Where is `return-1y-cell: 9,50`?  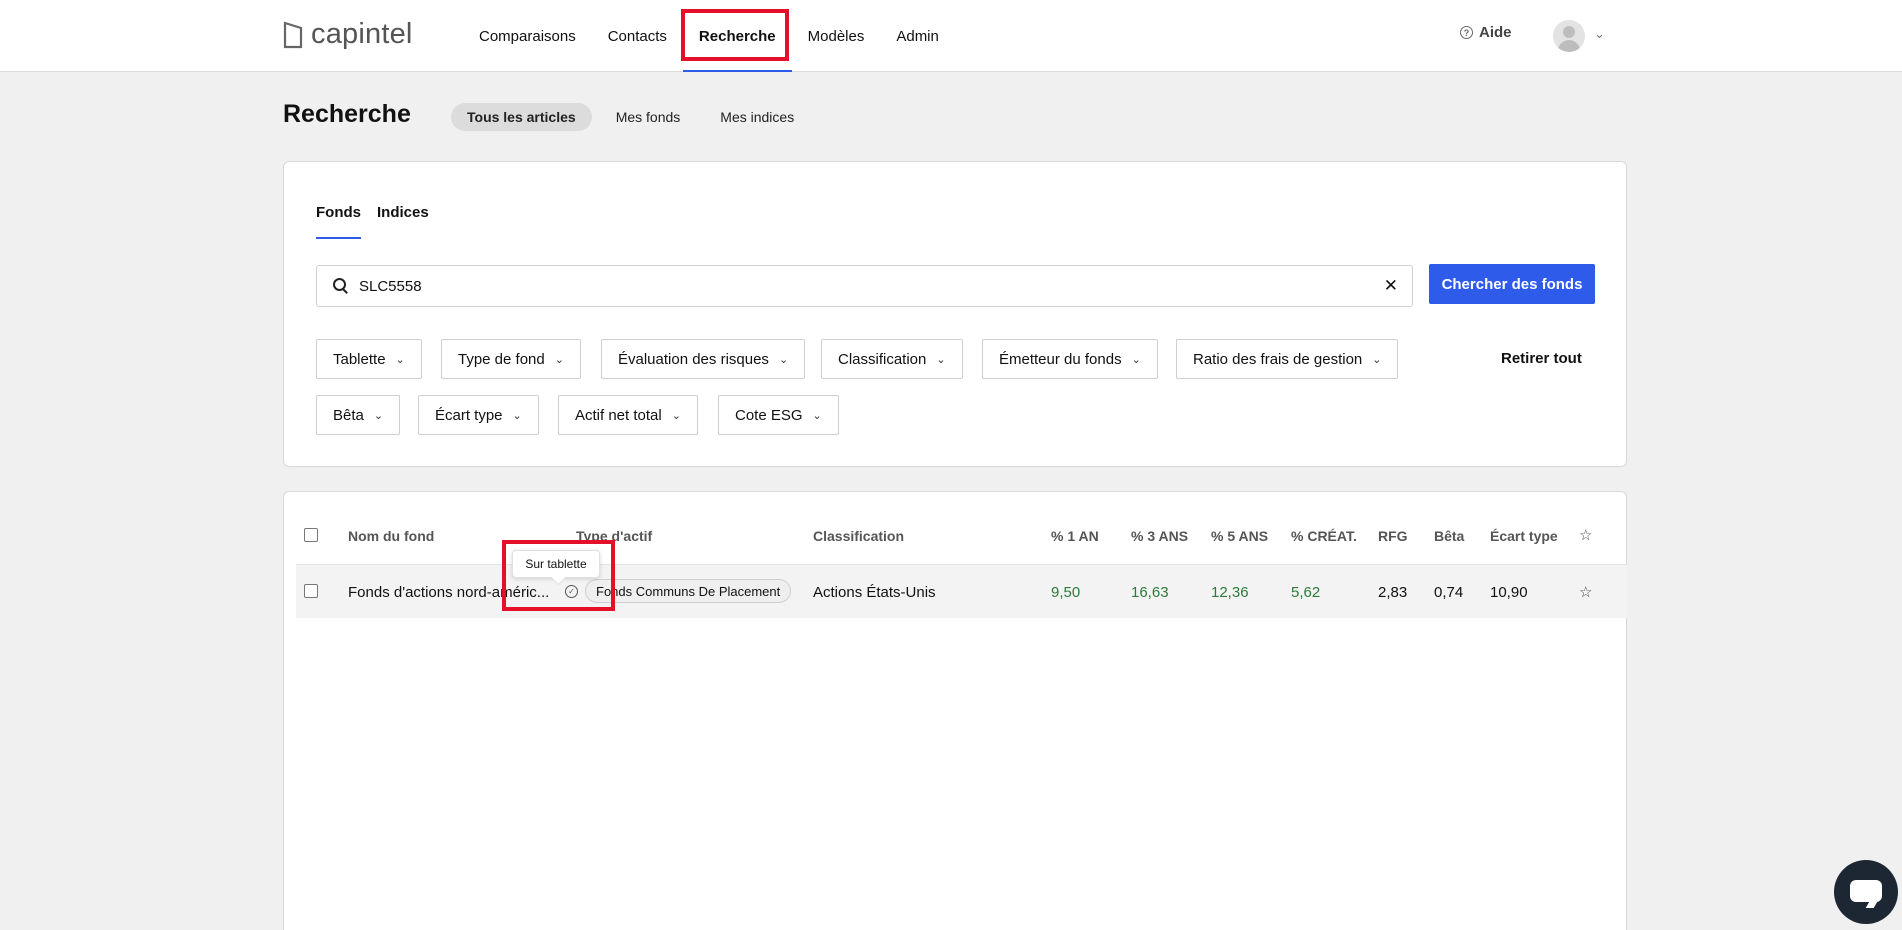
return-1y-cell: 9,50 is located at coordinates (1066, 592).